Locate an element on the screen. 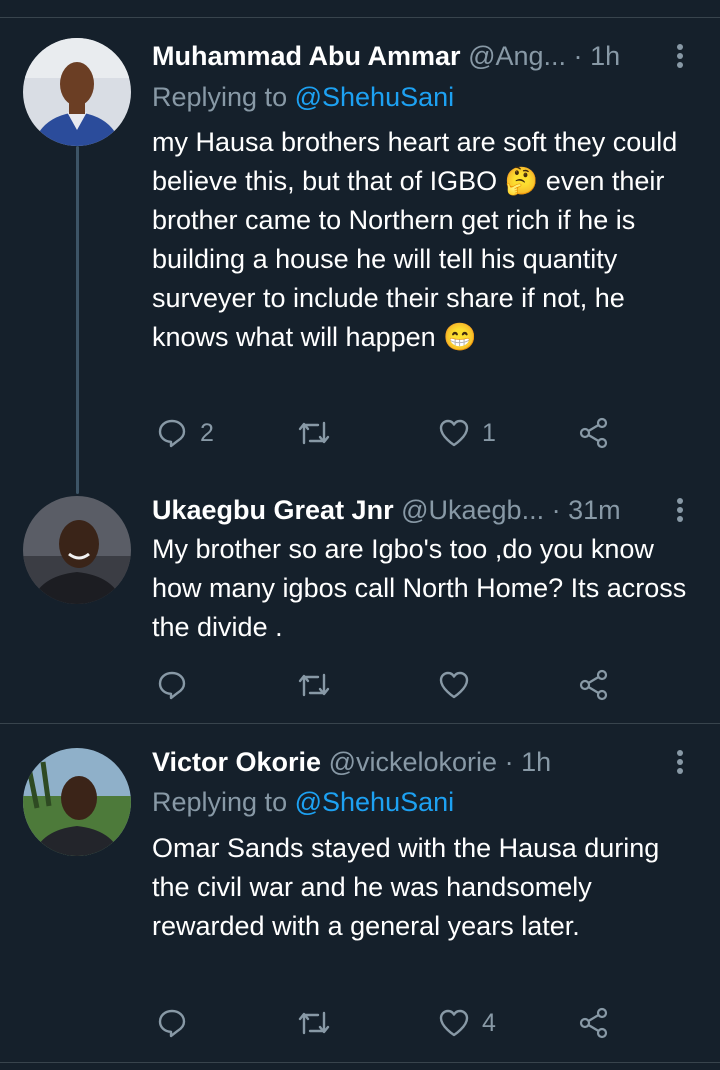 Image resolution: width=720 pixels, height=1070 pixels. tweet-header: Muhammad Abu Ammar @Ang... · 1h is located at coordinates (406, 56).